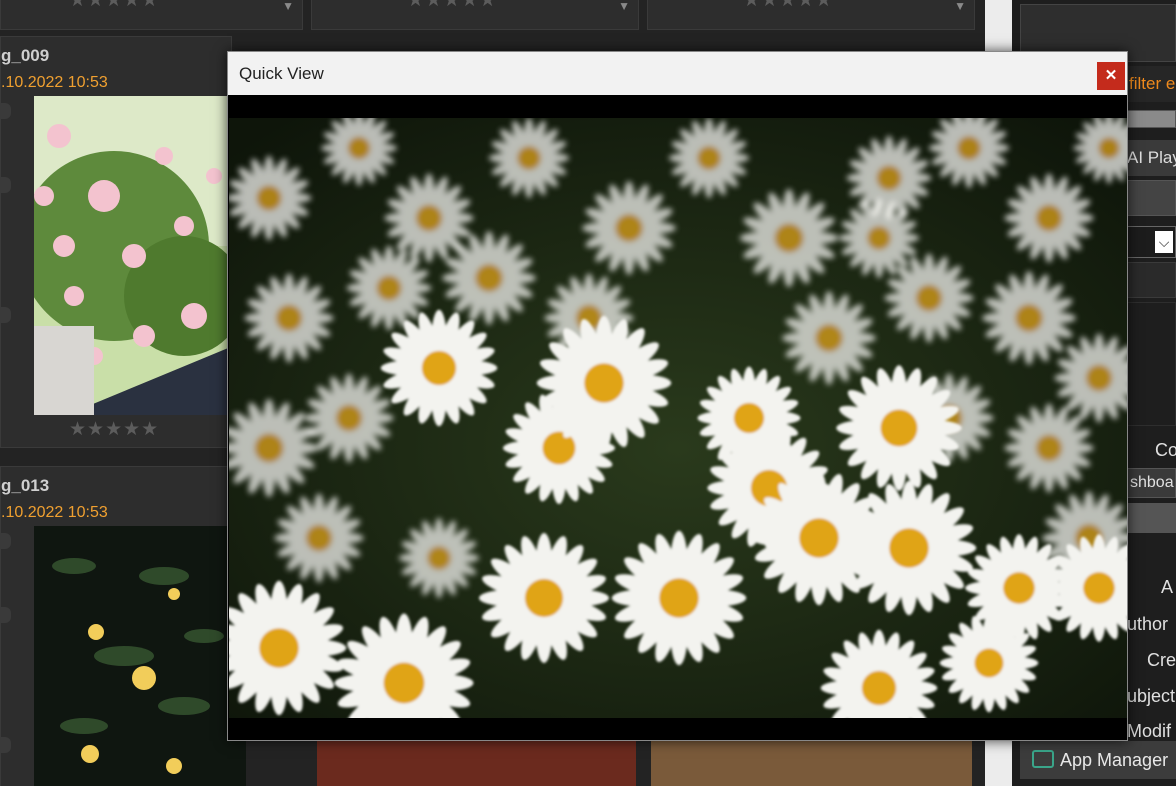 The width and height of the screenshot is (1176, 786). I want to click on dropdown-select: ⌵, so click(1151, 242).